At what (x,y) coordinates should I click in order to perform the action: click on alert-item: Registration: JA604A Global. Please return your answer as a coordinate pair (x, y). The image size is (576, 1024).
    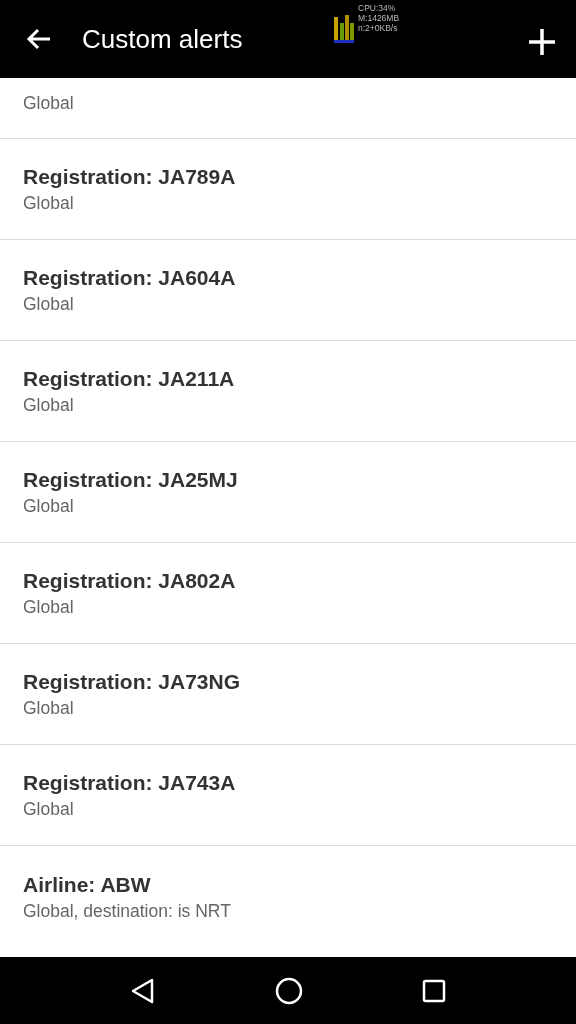
    Looking at the image, I should click on (288, 290).